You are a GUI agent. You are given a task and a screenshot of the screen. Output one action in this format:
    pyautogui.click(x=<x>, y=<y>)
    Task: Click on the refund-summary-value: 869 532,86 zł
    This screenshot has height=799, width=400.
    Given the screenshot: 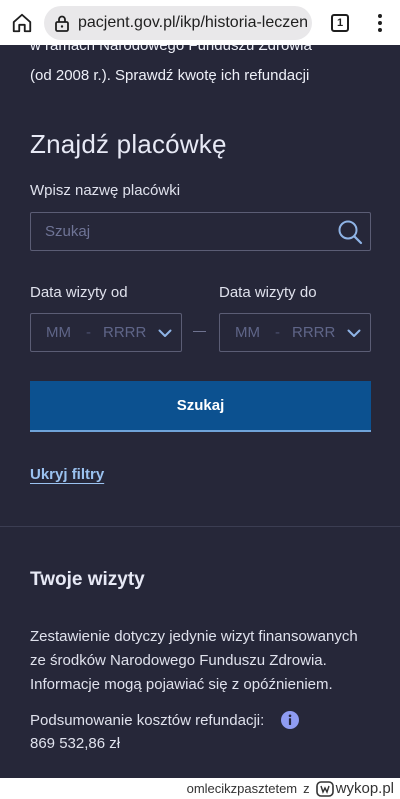 What is the action you would take?
    pyautogui.click(x=75, y=743)
    